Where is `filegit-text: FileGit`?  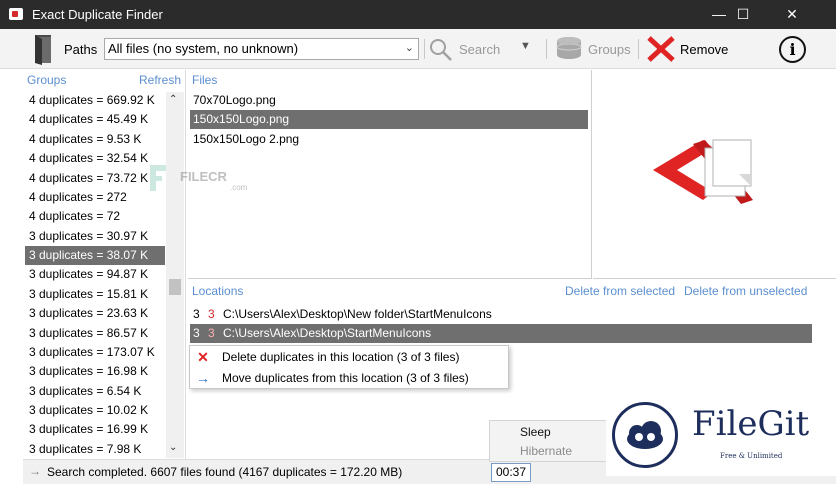 filegit-text: FileGit is located at coordinates (751, 424).